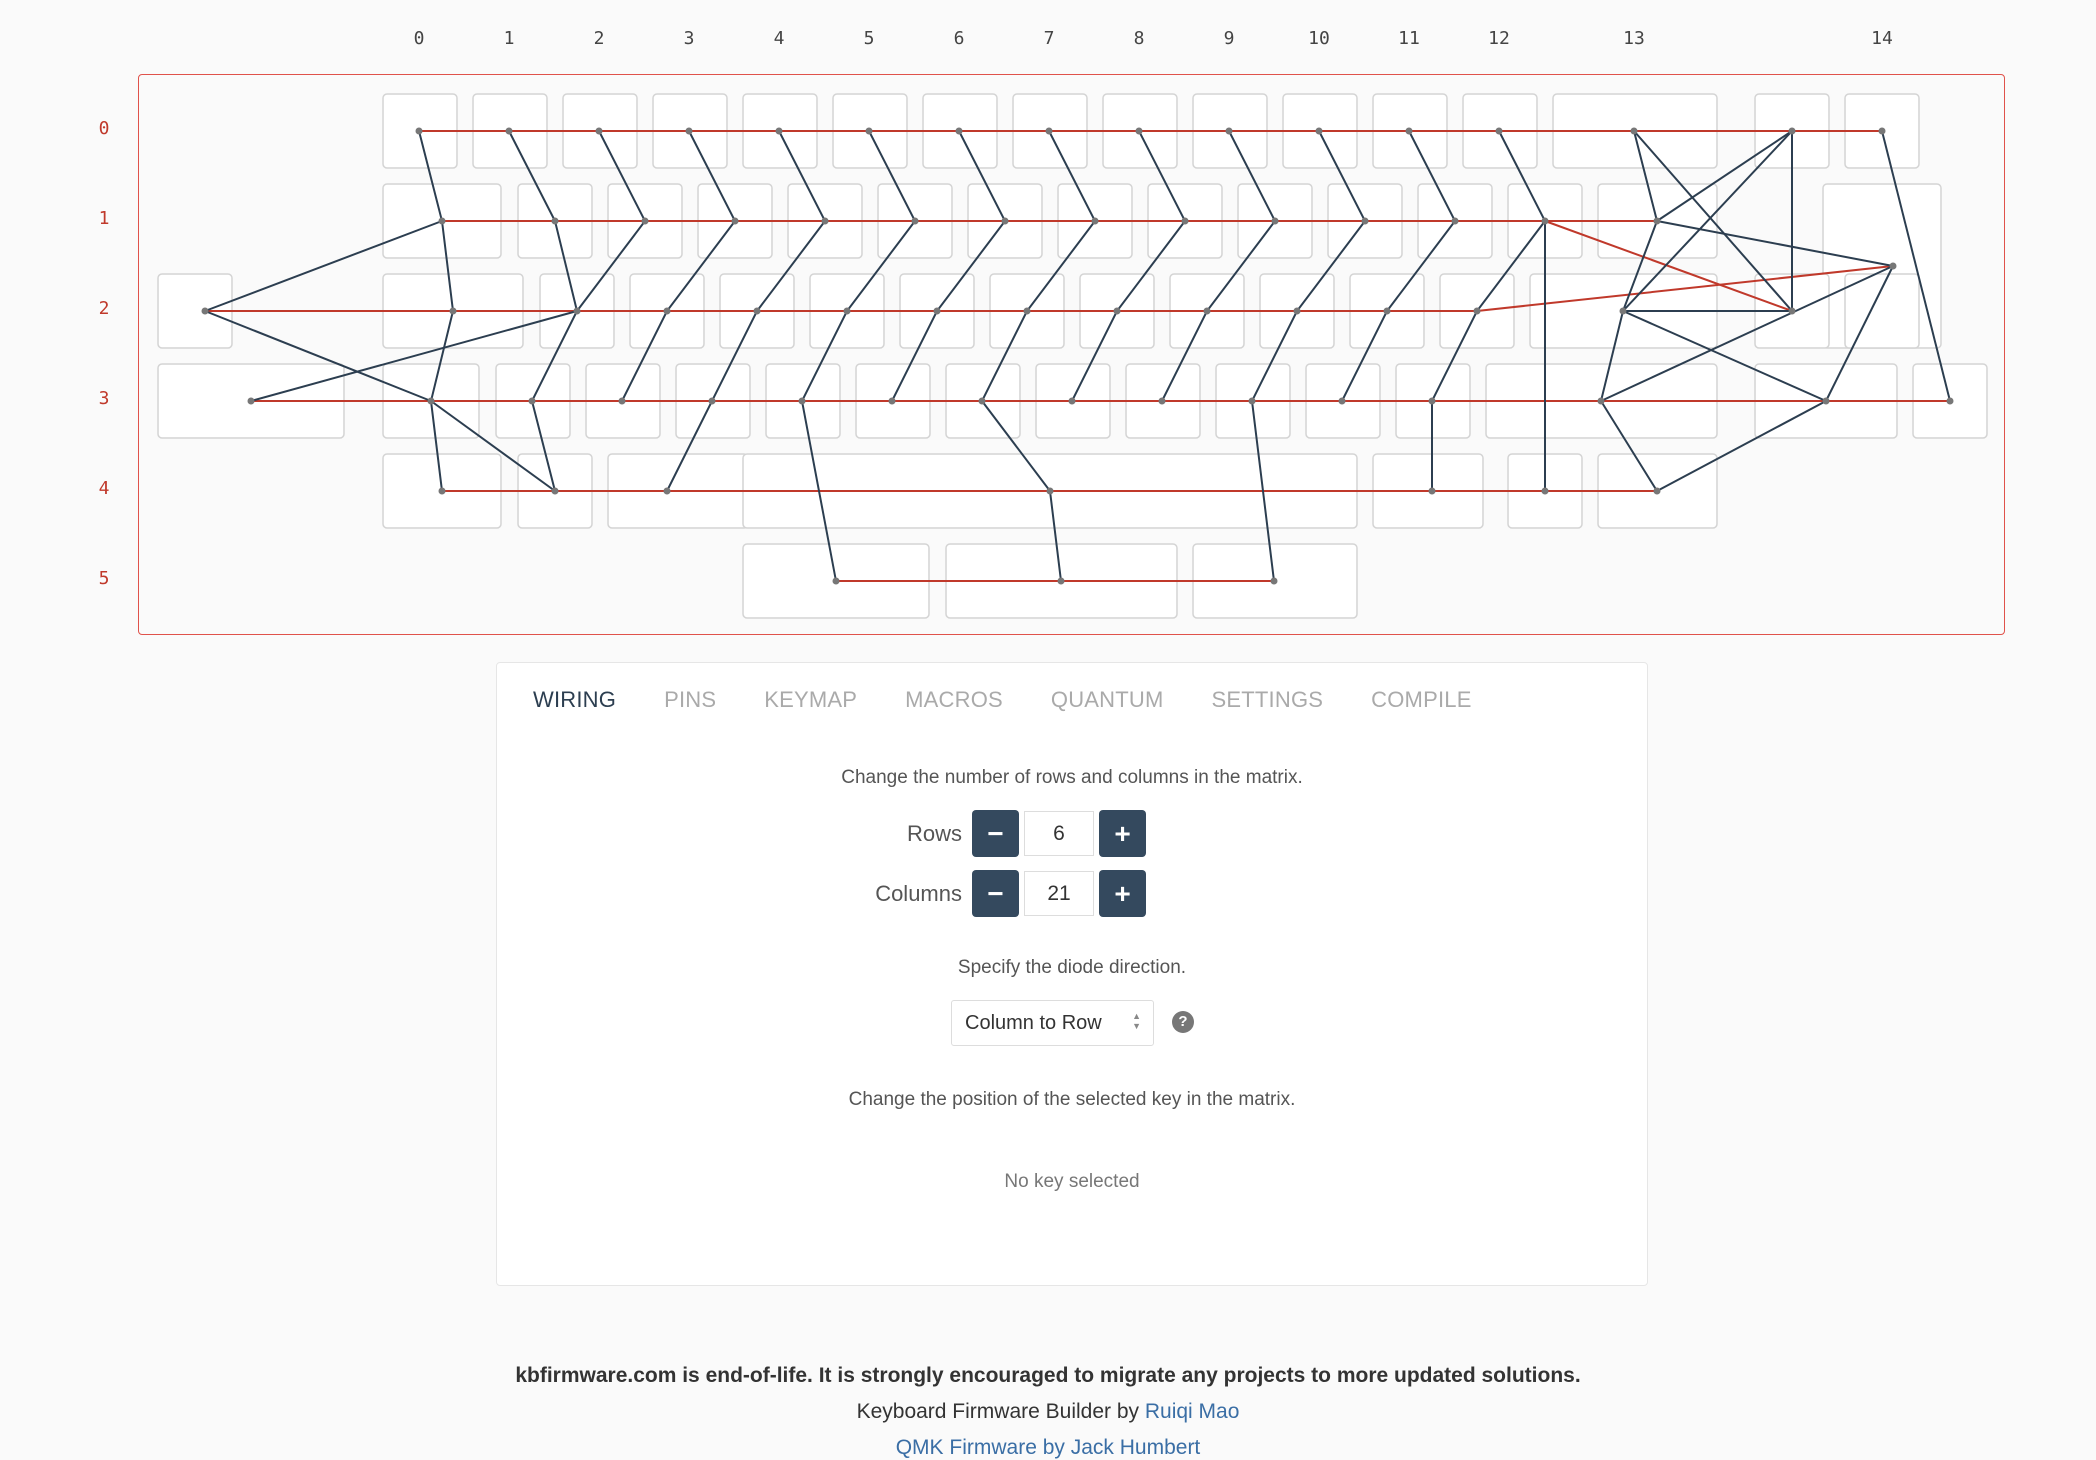 The width and height of the screenshot is (2096, 1460). I want to click on author-link: Ruiqi Mao, so click(1192, 1411).